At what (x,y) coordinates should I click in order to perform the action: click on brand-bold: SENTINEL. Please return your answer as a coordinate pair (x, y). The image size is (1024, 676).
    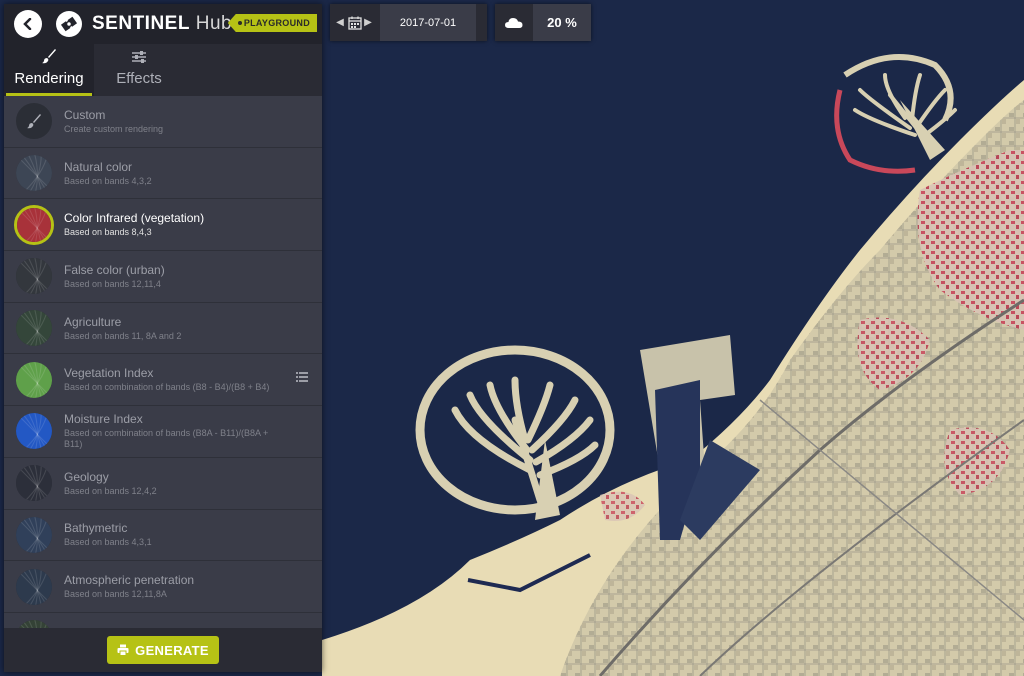
    Looking at the image, I should click on (141, 23).